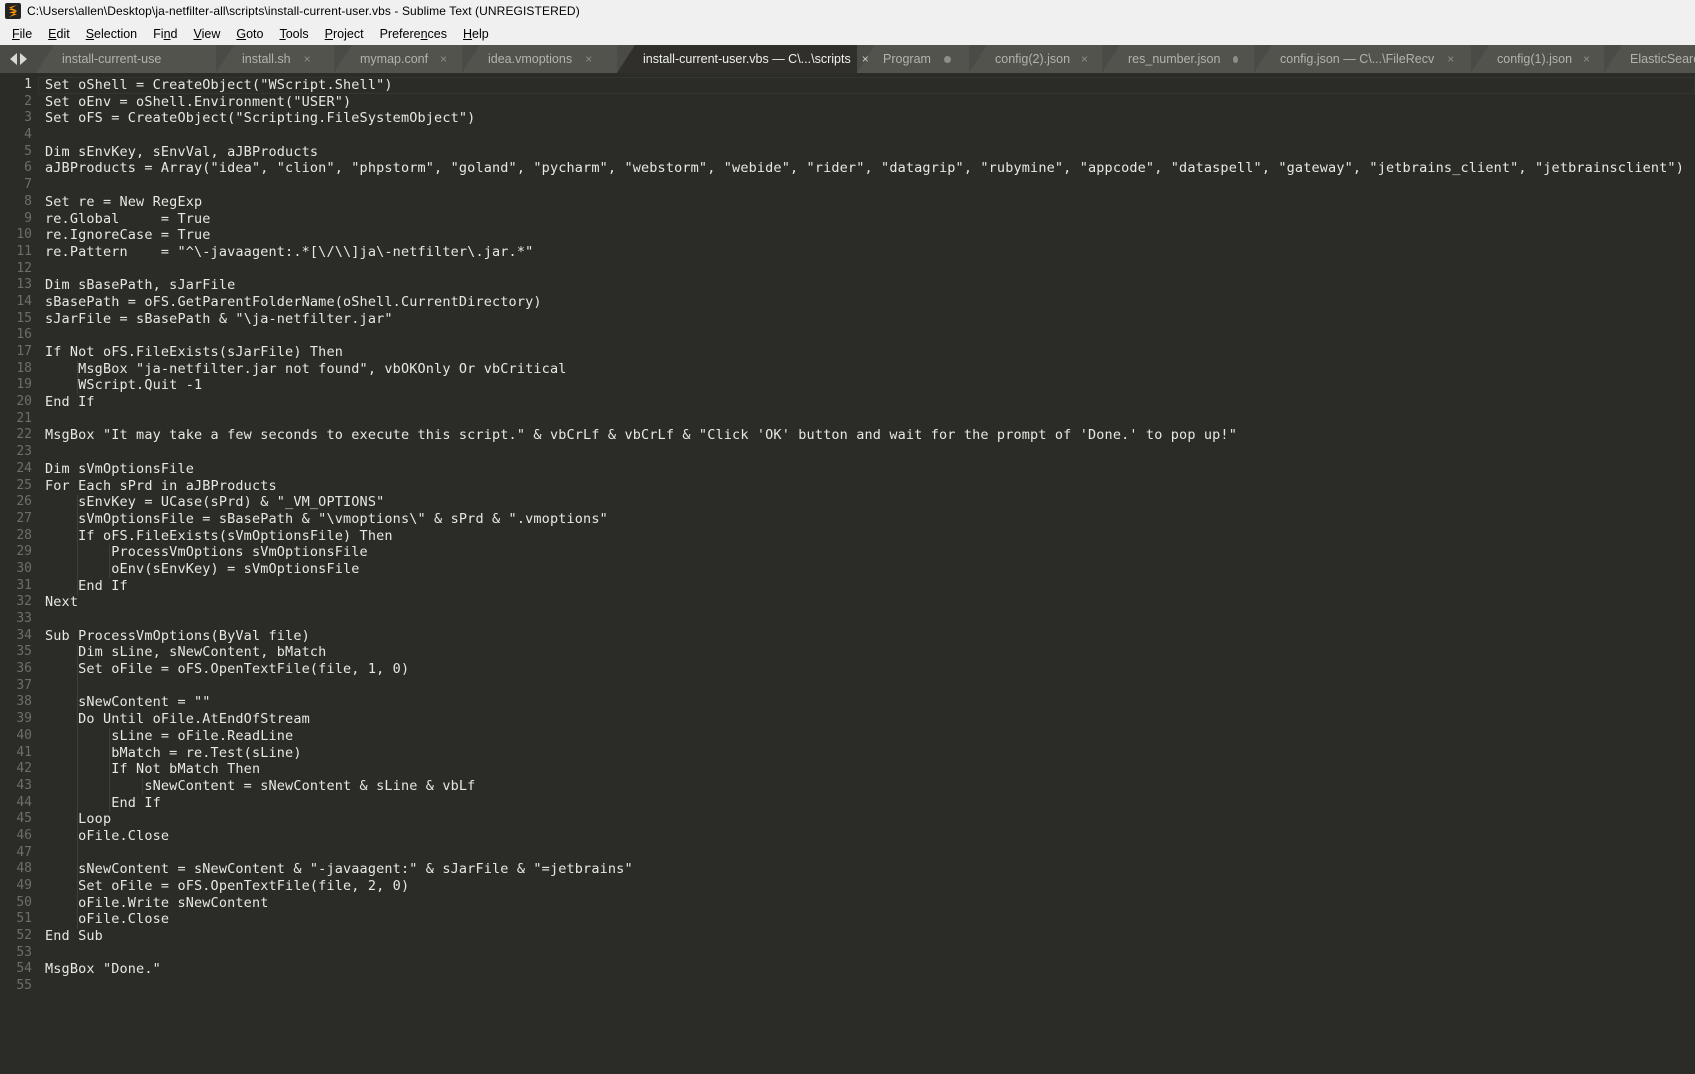  I want to click on code-line: Set oFile = oFS.OpenTextFile(file, 2, 0), so click(870, 886).